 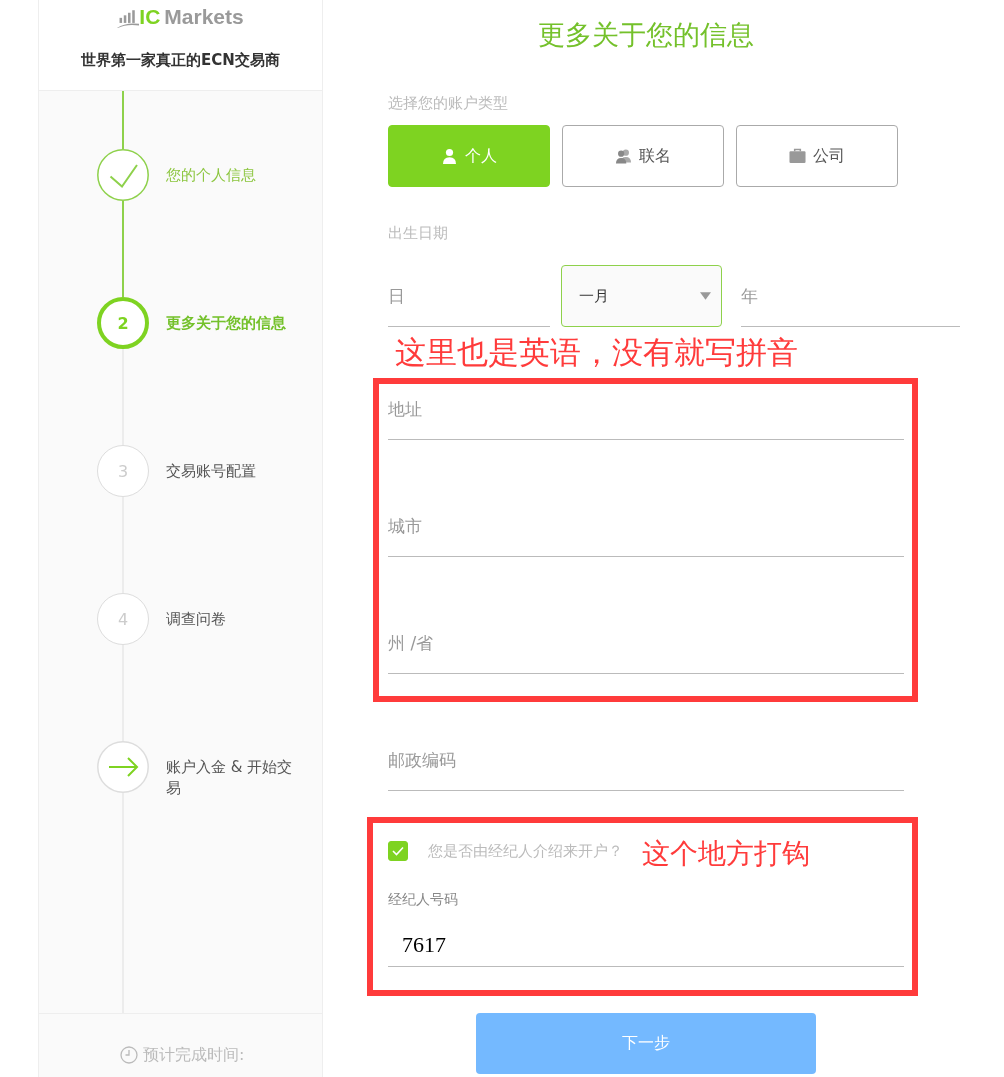 What do you see at coordinates (817, 156) in the screenshot?
I see `account-type-button: 公司` at bounding box center [817, 156].